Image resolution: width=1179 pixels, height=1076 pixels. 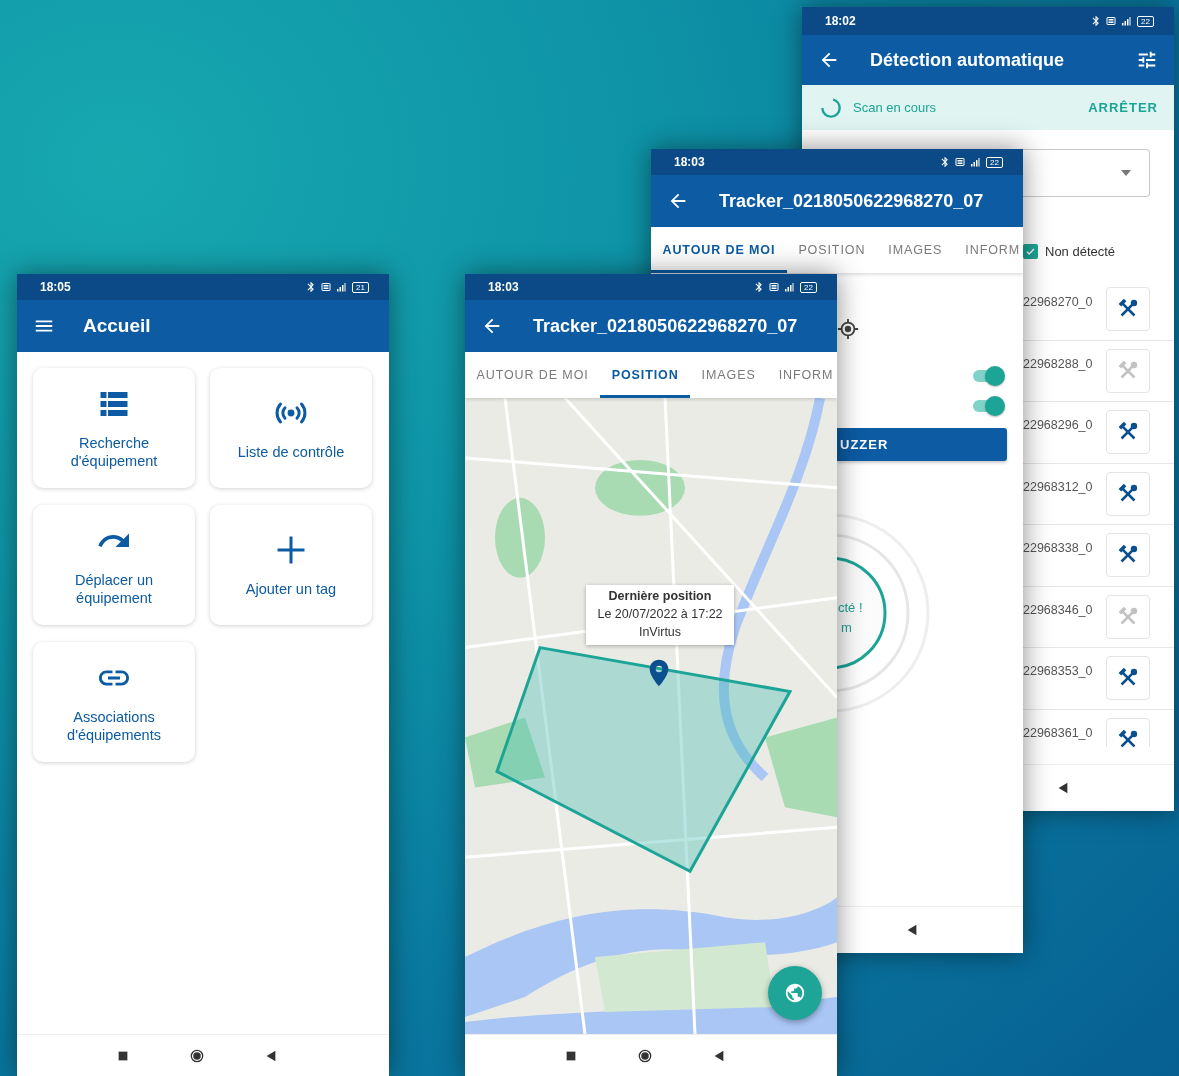 I want to click on action-button: UZZER, so click(x=922, y=444).